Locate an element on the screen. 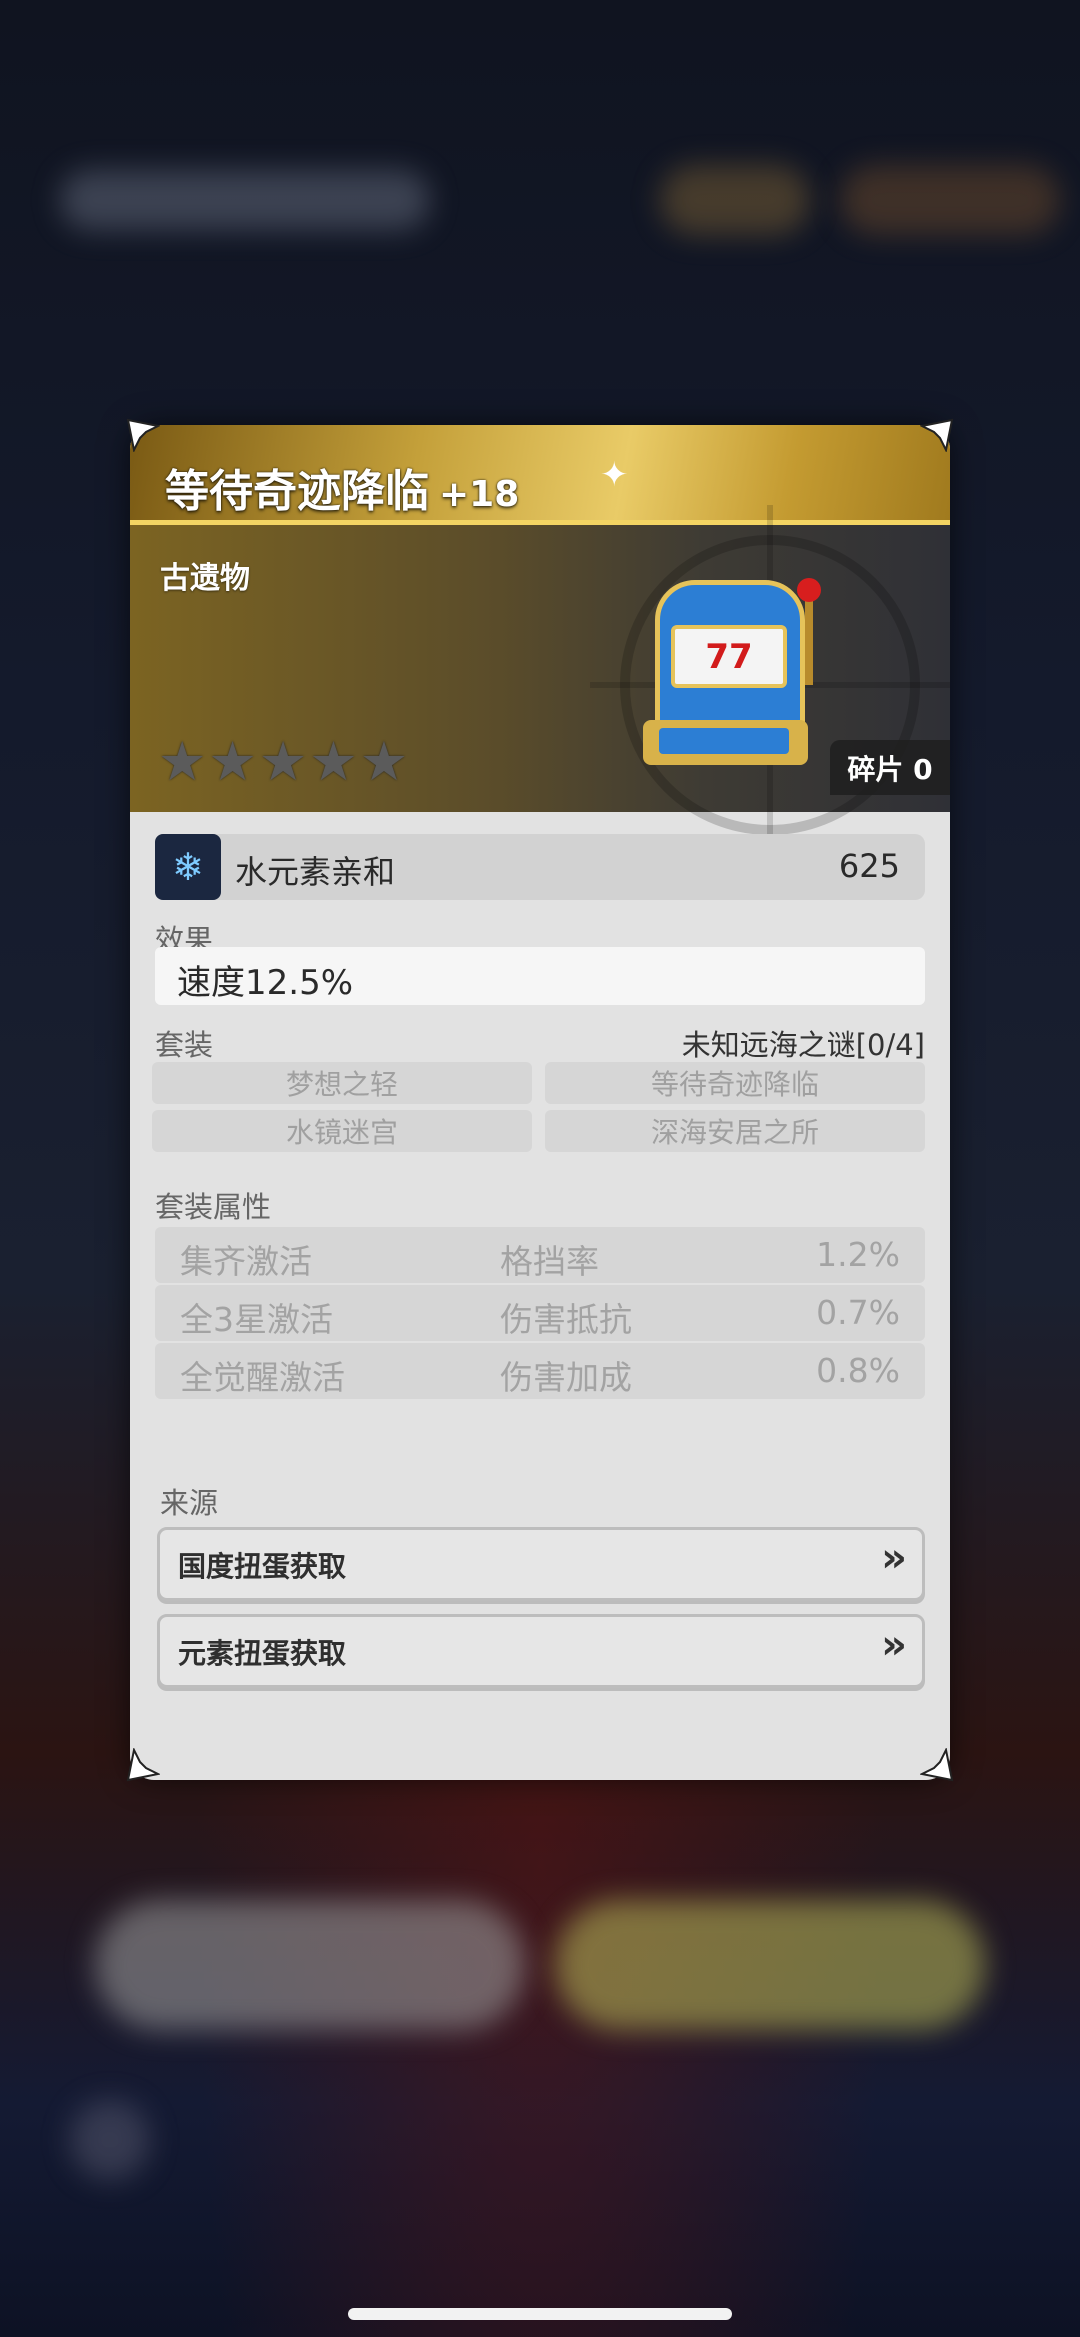 Image resolution: width=1080 pixels, height=2337 pixels. slot-base-panel is located at coordinates (724, 741).